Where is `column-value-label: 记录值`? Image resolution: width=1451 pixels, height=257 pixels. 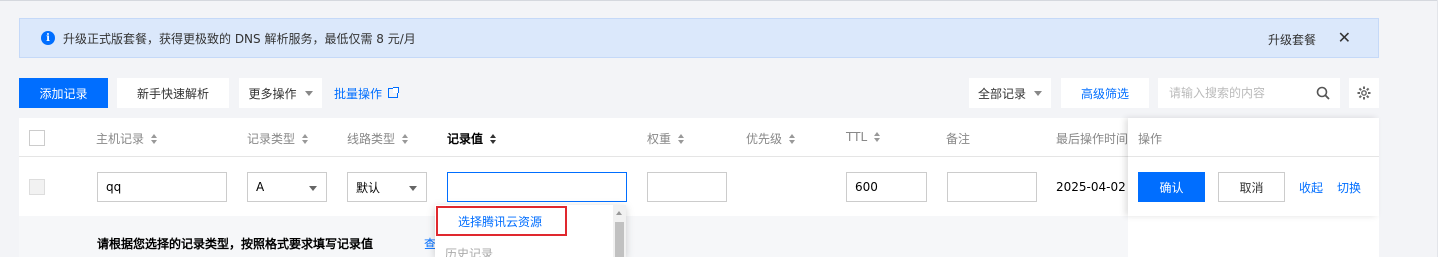 column-value-label: 记录值 is located at coordinates (465, 139).